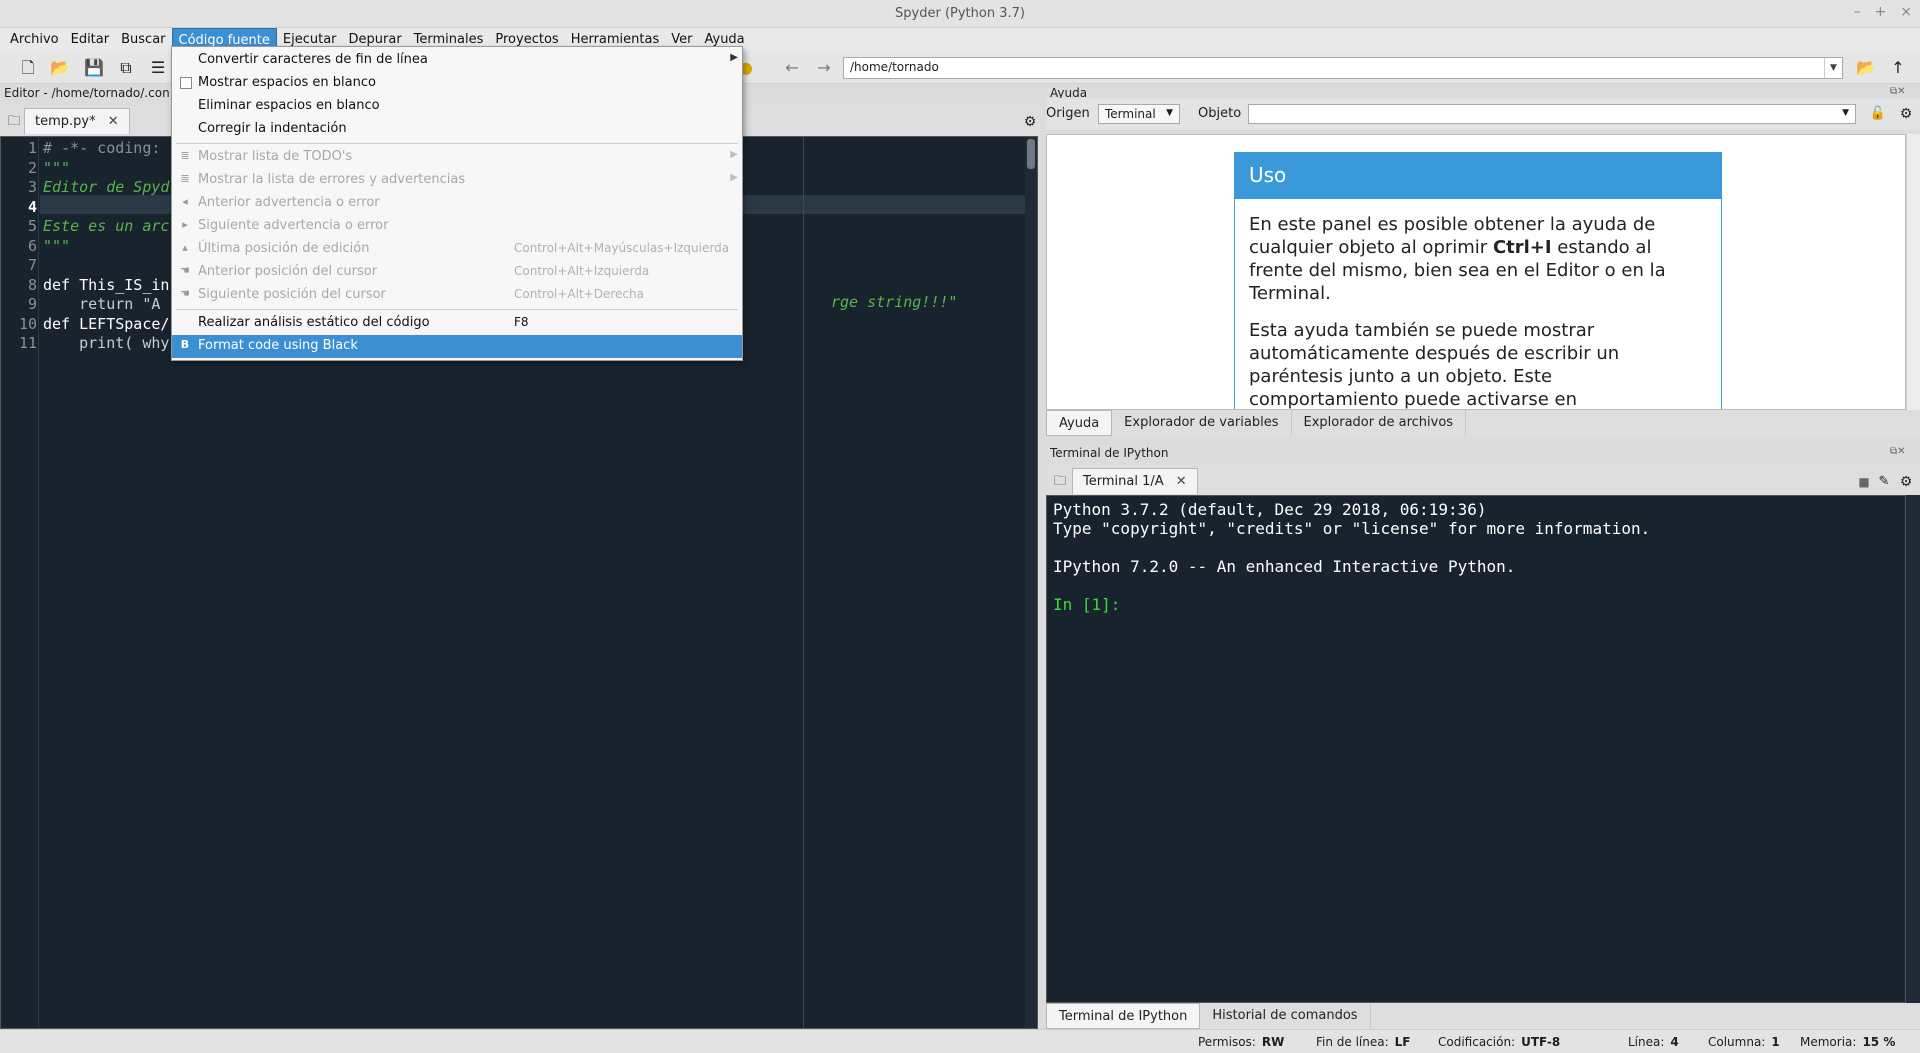 This screenshot has width=1920, height=1053. Describe the element at coordinates (1379, 423) in the screenshot. I see `tab-explorador-archivos: Explorador de archivos` at that location.